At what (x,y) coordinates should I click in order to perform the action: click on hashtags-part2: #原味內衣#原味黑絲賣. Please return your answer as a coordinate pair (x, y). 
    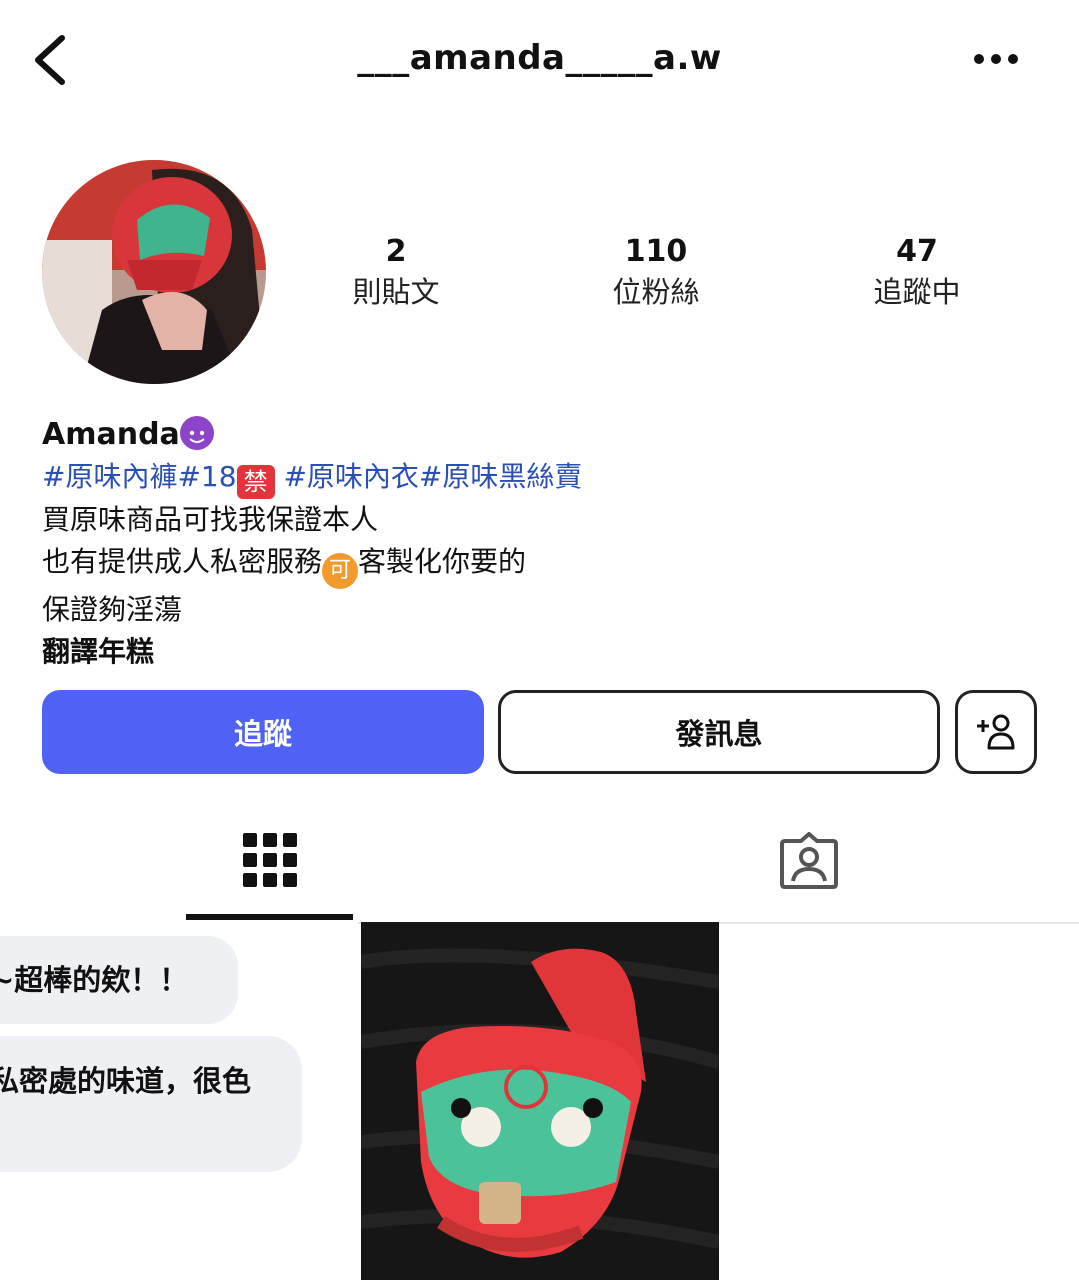
    Looking at the image, I should click on (428, 476).